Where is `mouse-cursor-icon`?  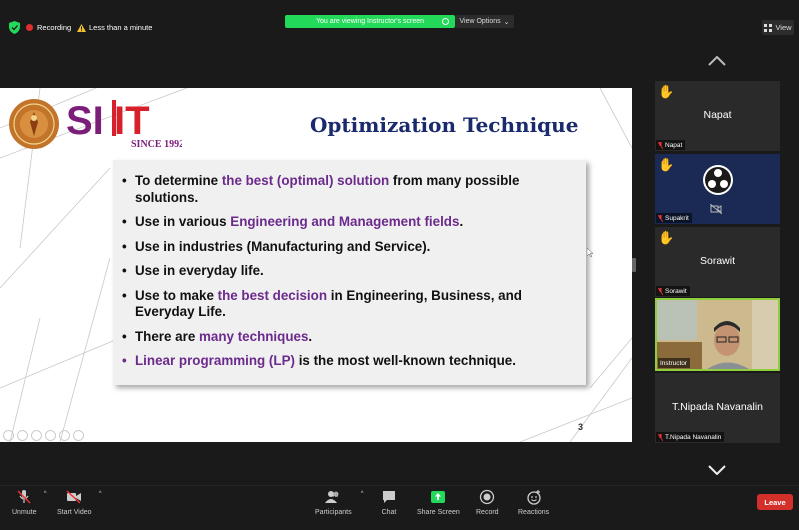 mouse-cursor-icon is located at coordinates (590, 252).